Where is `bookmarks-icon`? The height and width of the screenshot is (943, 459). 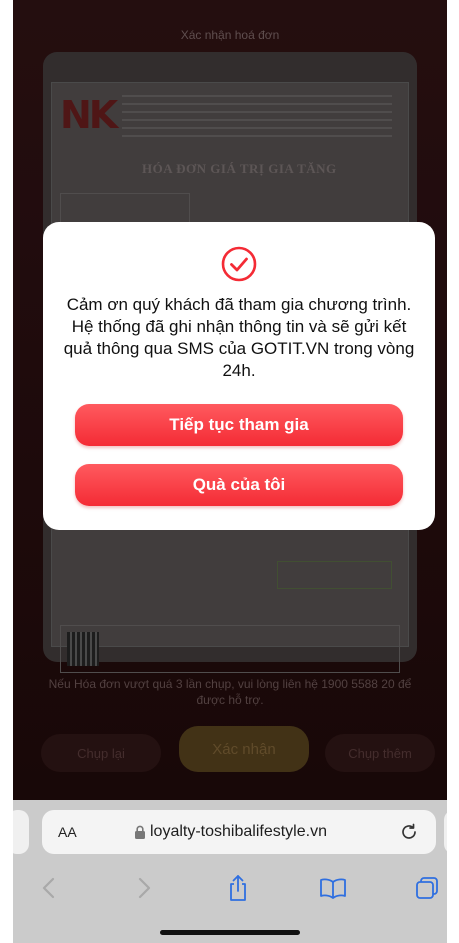 bookmarks-icon is located at coordinates (333, 888).